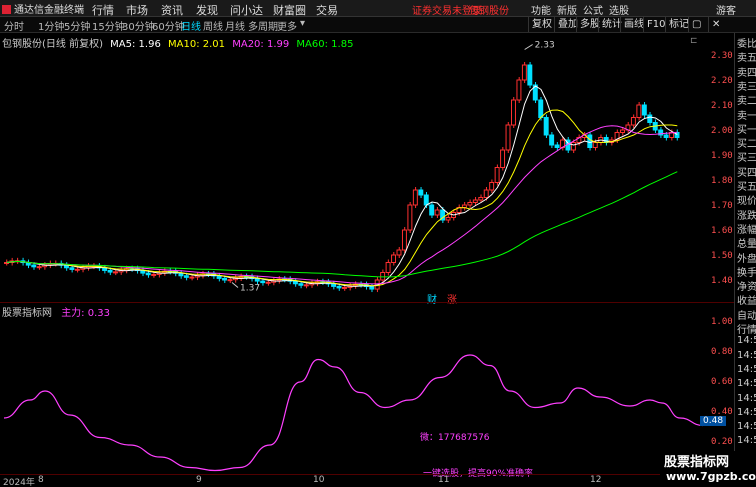  What do you see at coordinates (541, 24) in the screenshot?
I see `restore-right-button: 复权` at bounding box center [541, 24].